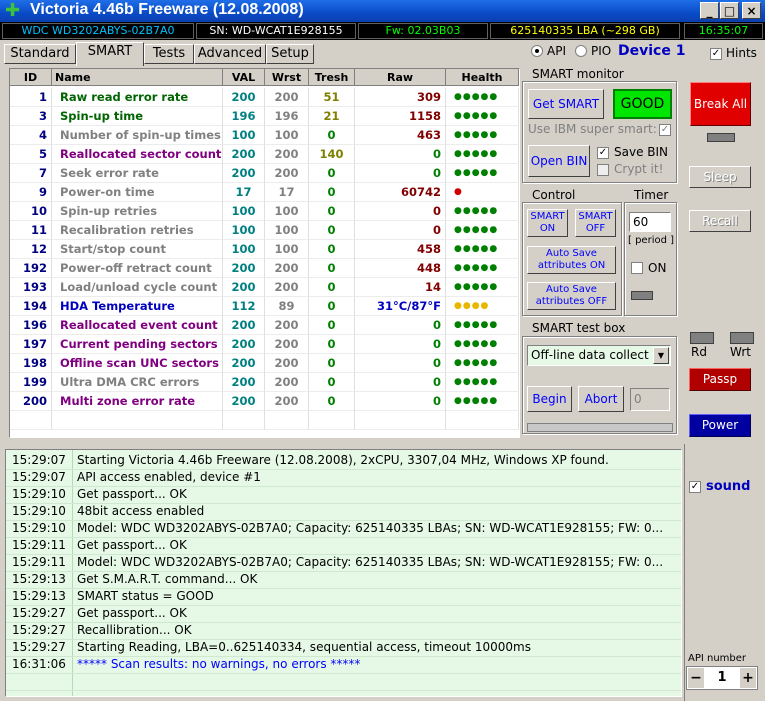 This screenshot has width=765, height=701. I want to click on log-message: 48bit access enabled, so click(141, 511).